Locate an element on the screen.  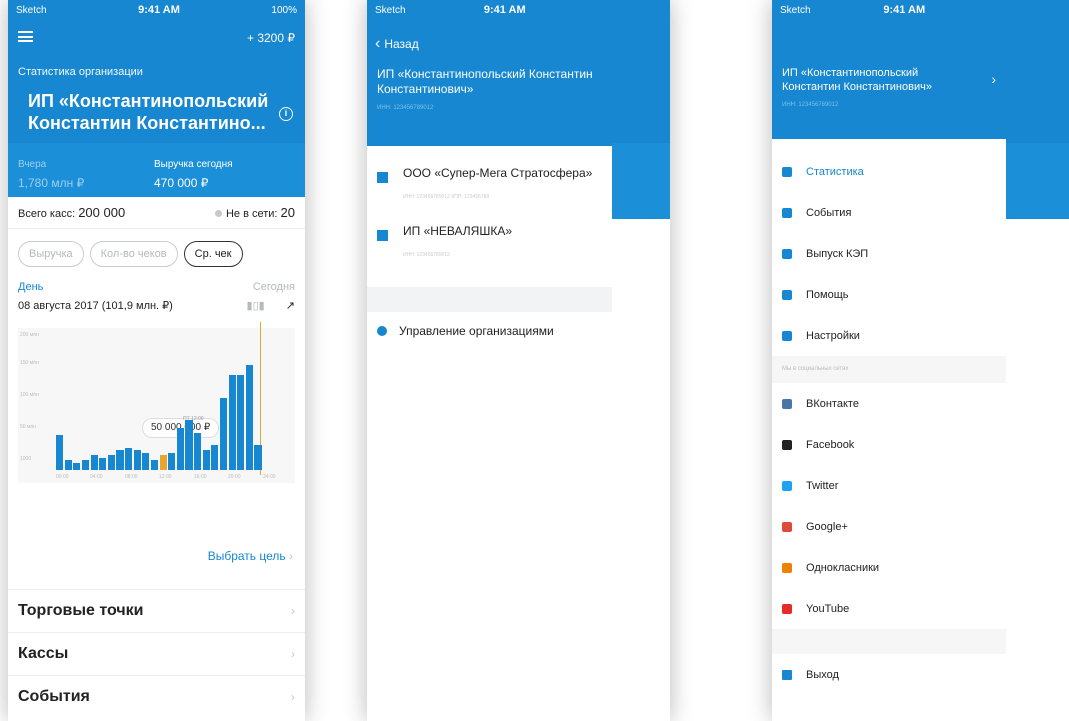
status-bar: Sketch 9:41 AM is located at coordinates (489, 10).